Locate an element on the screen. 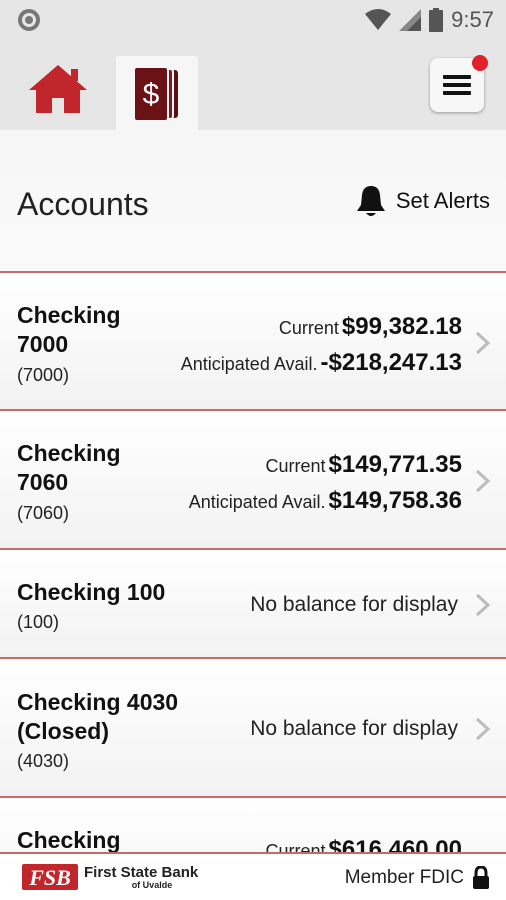 The width and height of the screenshot is (506, 900). notification-dot-icon is located at coordinates (29, 20).